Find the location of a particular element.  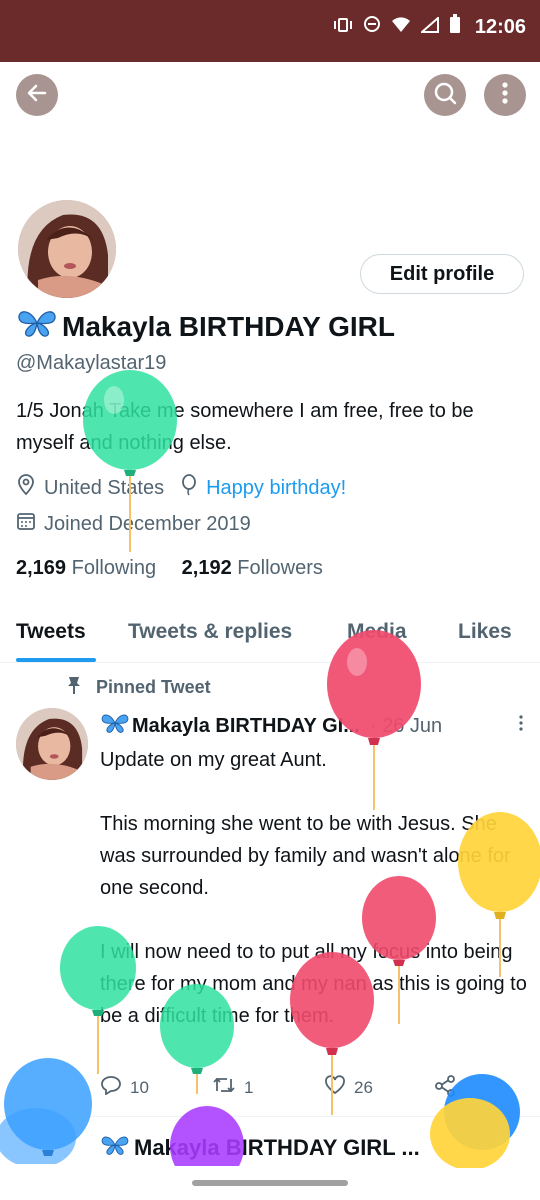

following-link: 2,169 Following is located at coordinates (86, 568).